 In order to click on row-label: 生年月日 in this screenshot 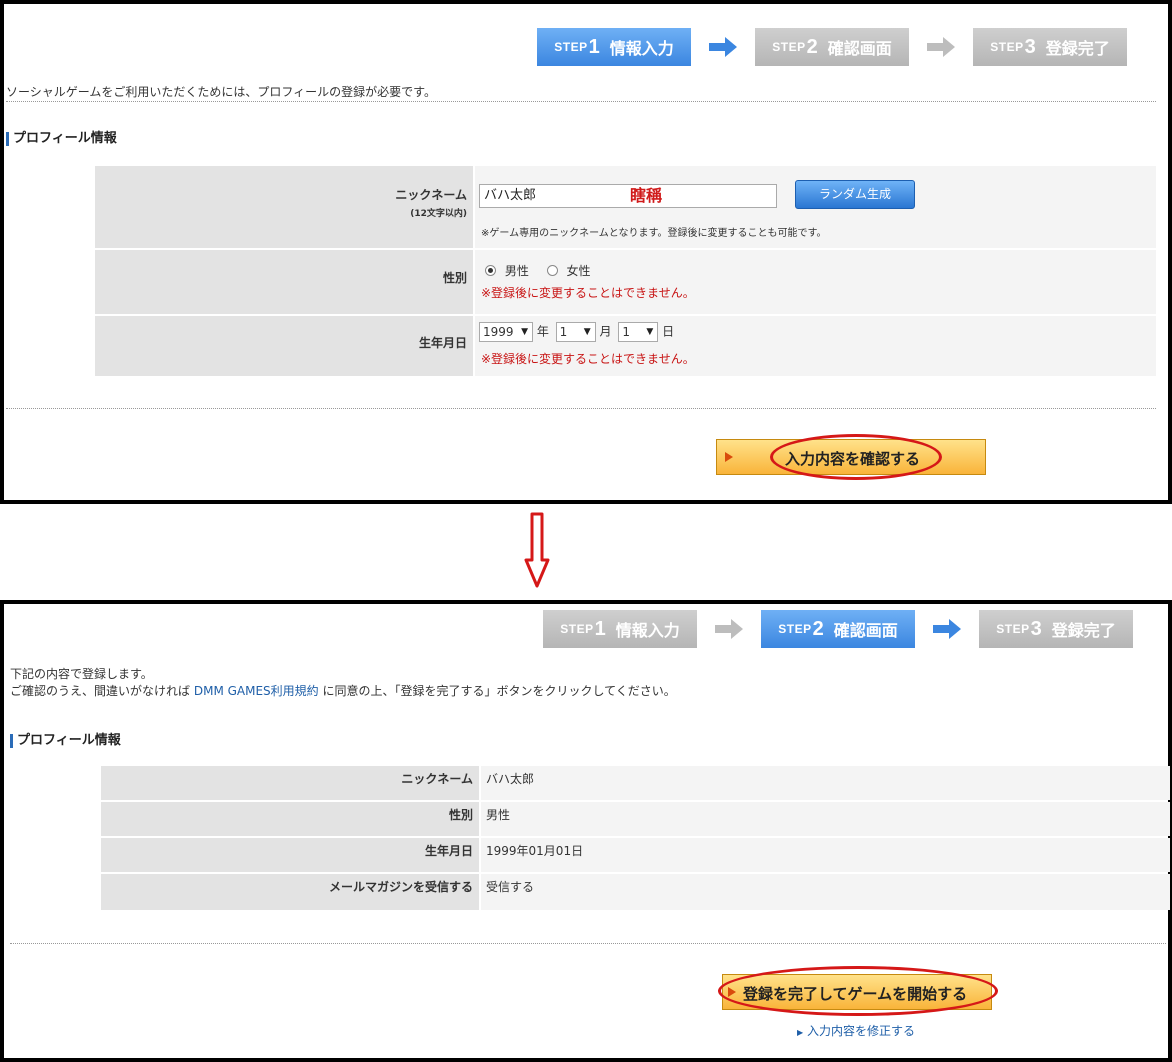, I will do `click(290, 855)`.